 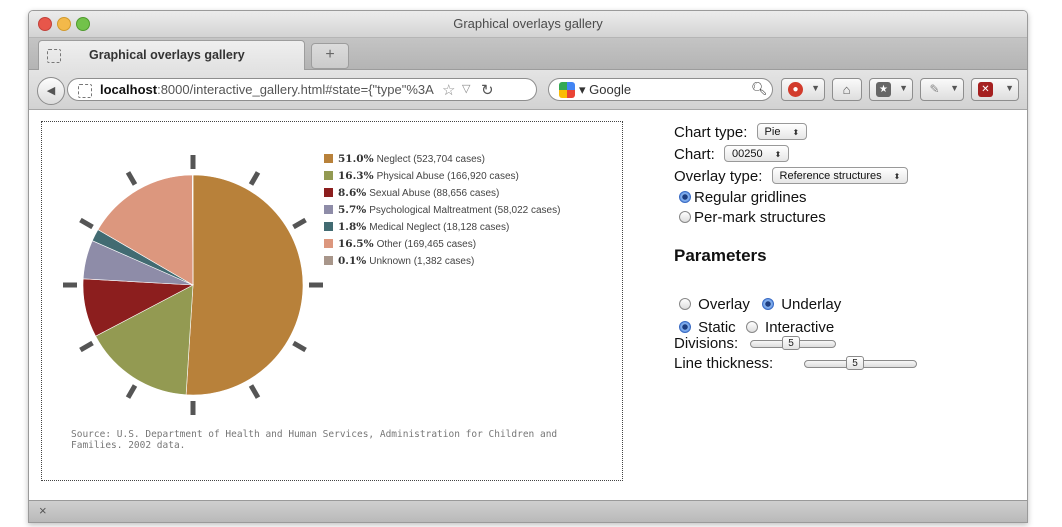 I want to click on mode-row: Static Interactive, so click(x=756, y=327).